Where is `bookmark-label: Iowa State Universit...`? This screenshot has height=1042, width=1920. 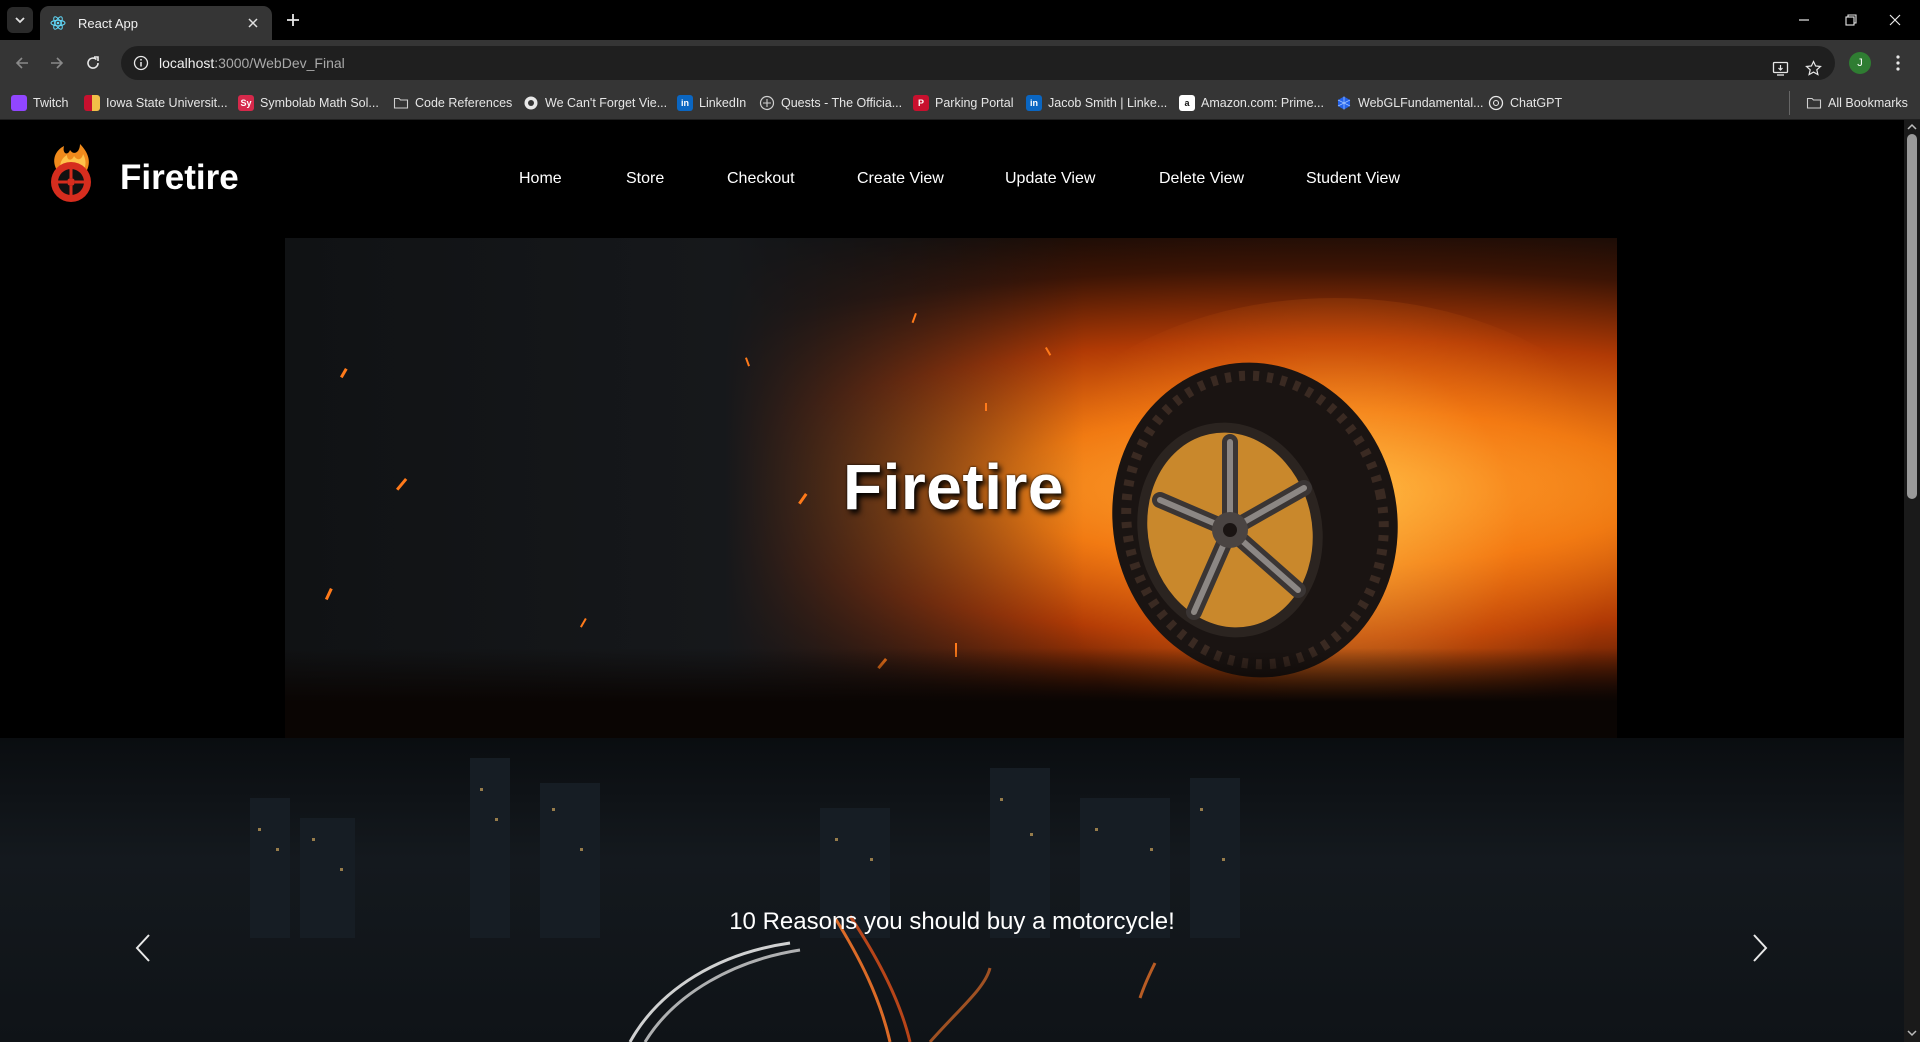
bookmark-label: Iowa State Universit... is located at coordinates (167, 103).